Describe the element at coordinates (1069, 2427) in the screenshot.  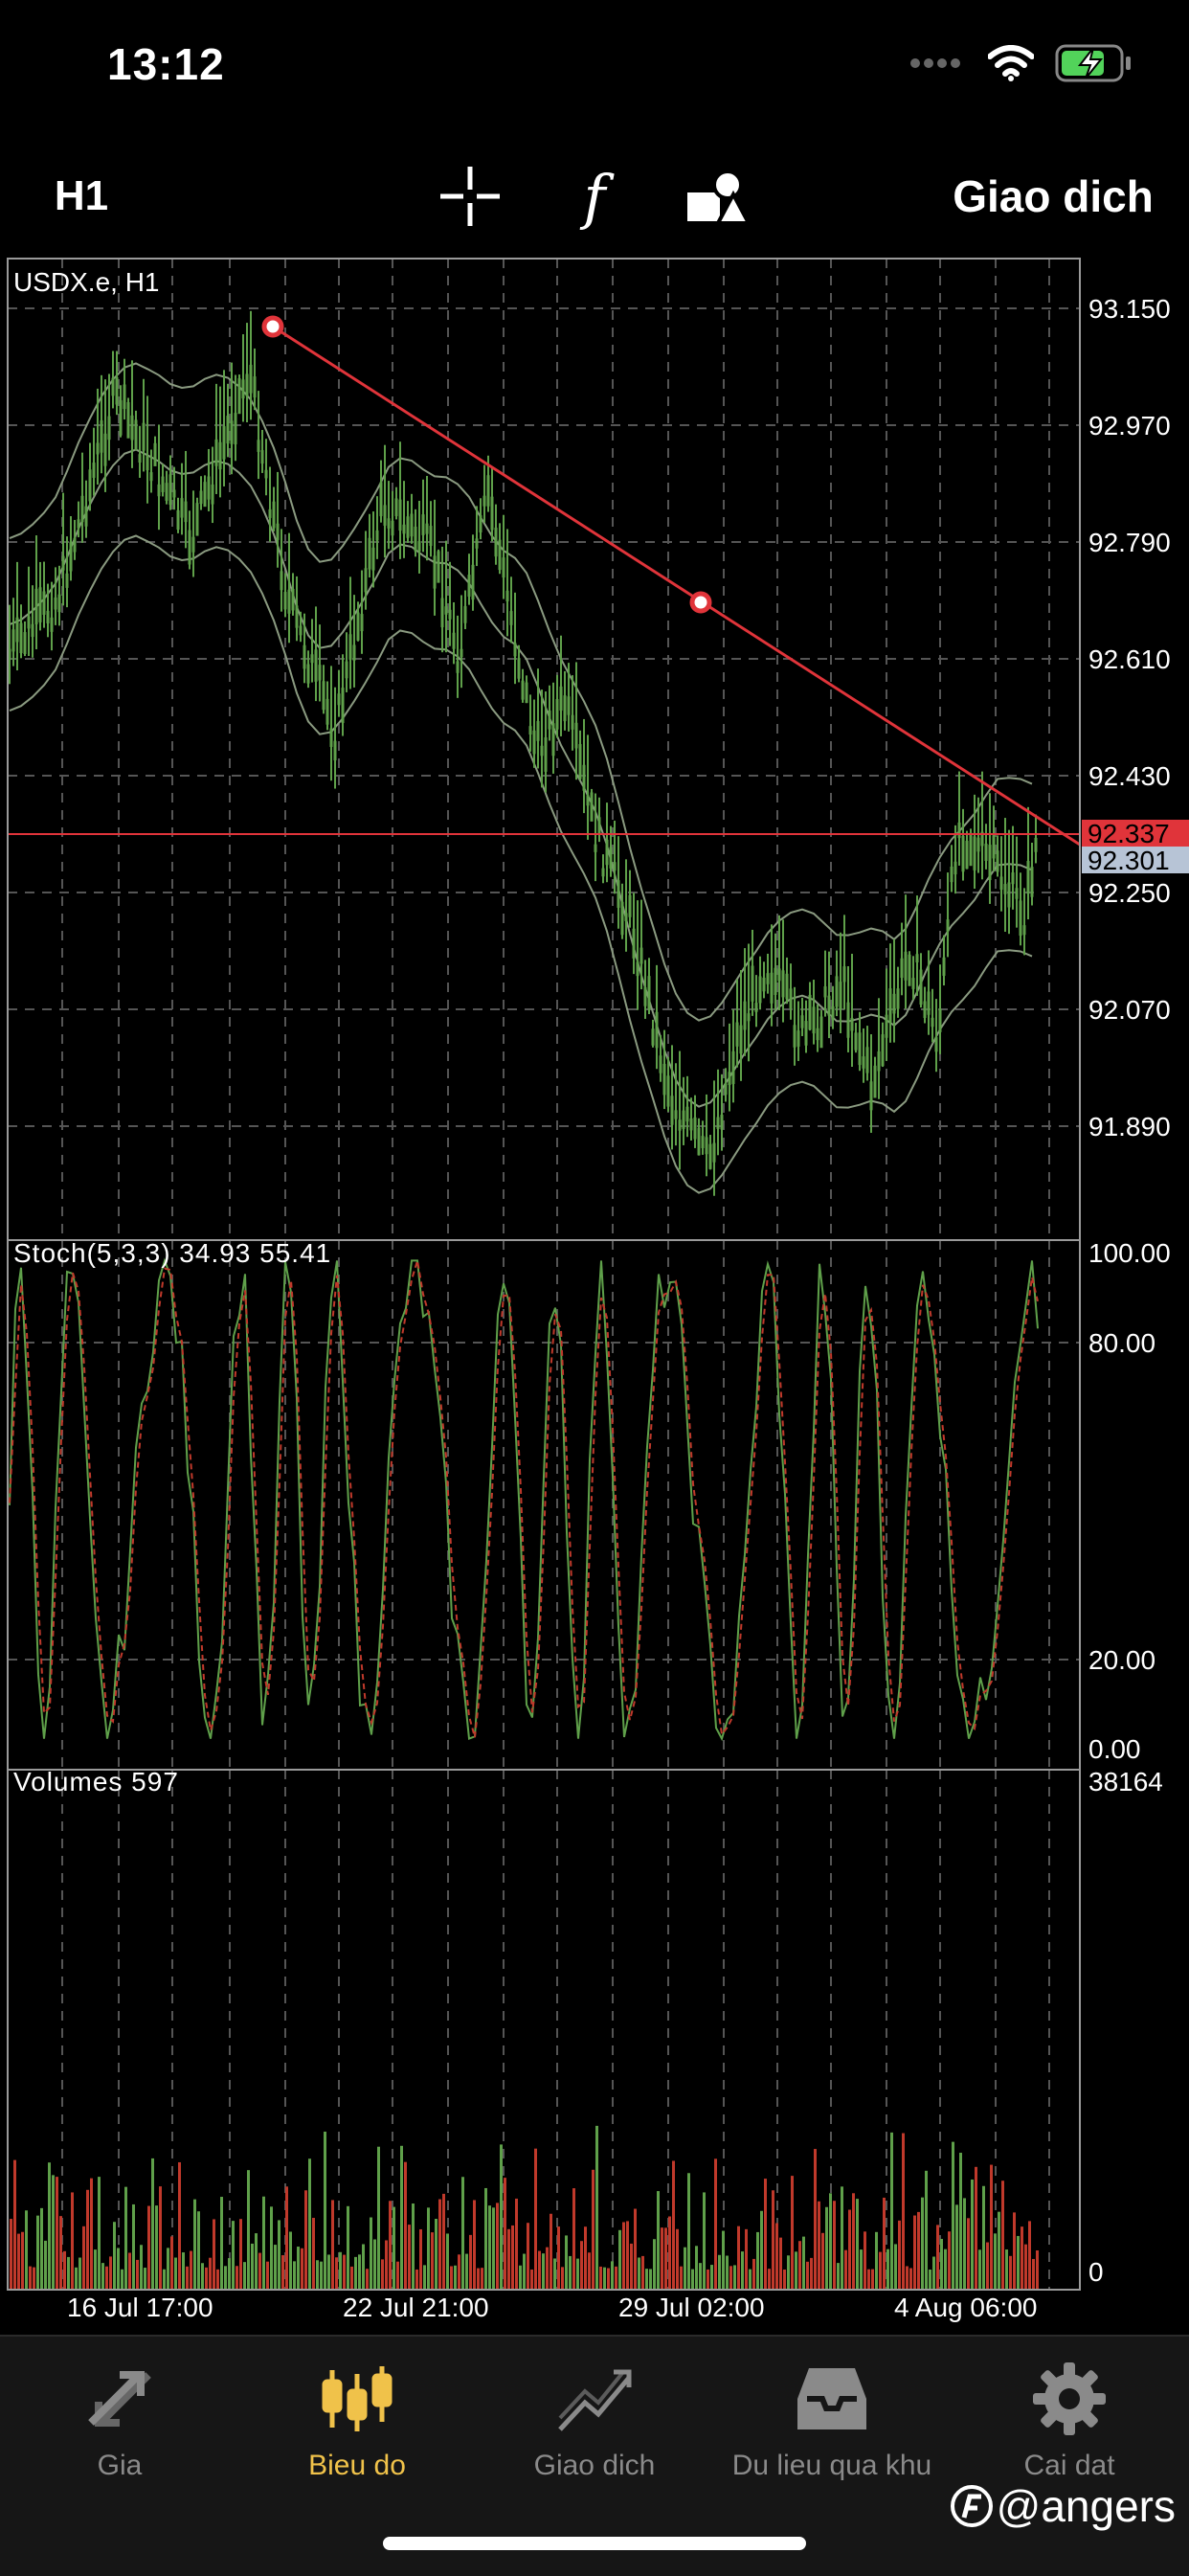
I see `tab-settings: Cai dat` at that location.